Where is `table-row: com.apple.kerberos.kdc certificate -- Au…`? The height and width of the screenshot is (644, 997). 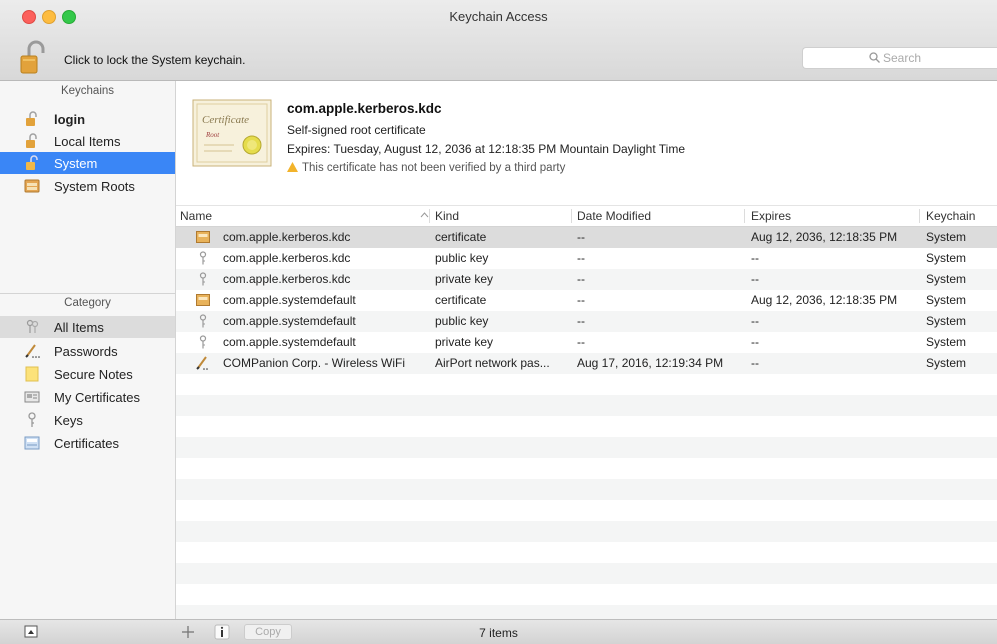
table-row: com.apple.kerberos.kdc certificate -- Au… is located at coordinates (586, 237).